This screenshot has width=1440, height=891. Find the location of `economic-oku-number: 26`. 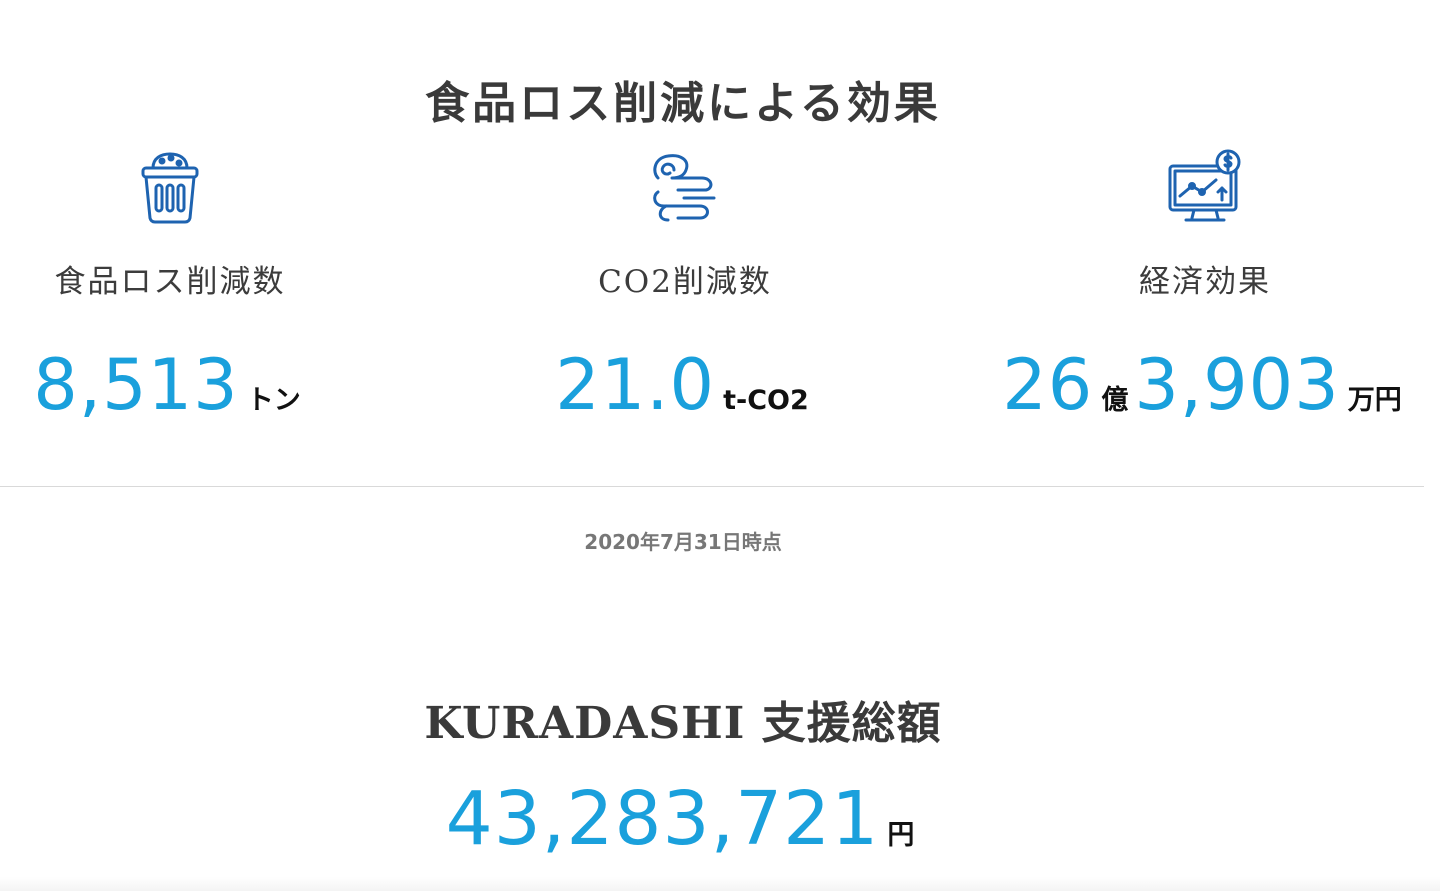

economic-oku-number: 26 is located at coordinates (1048, 385).